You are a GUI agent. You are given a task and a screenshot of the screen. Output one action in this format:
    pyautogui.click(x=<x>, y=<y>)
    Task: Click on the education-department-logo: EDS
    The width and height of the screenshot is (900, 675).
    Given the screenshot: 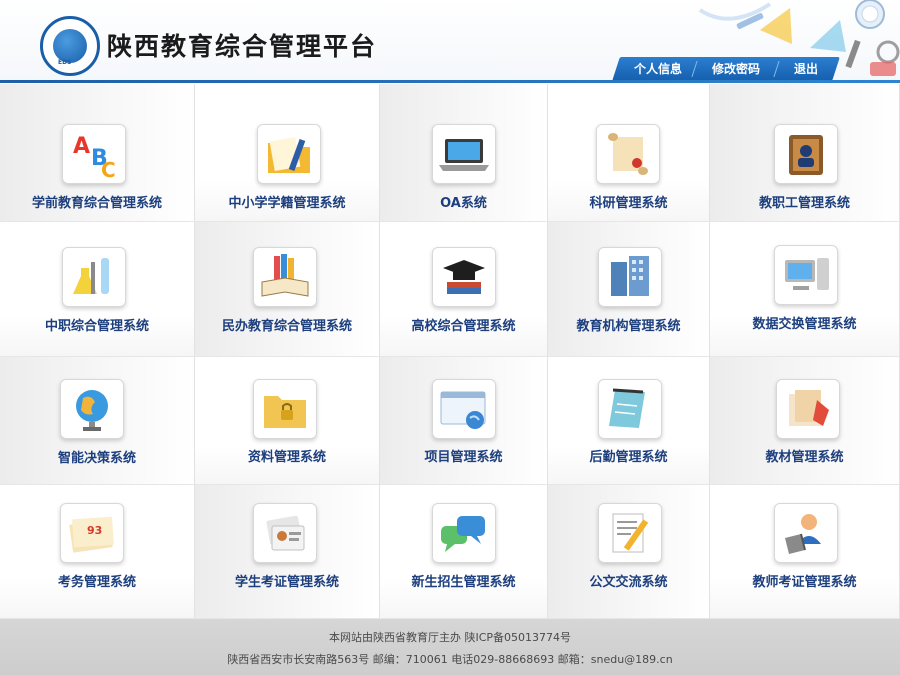 What is the action you would take?
    pyautogui.click(x=70, y=46)
    